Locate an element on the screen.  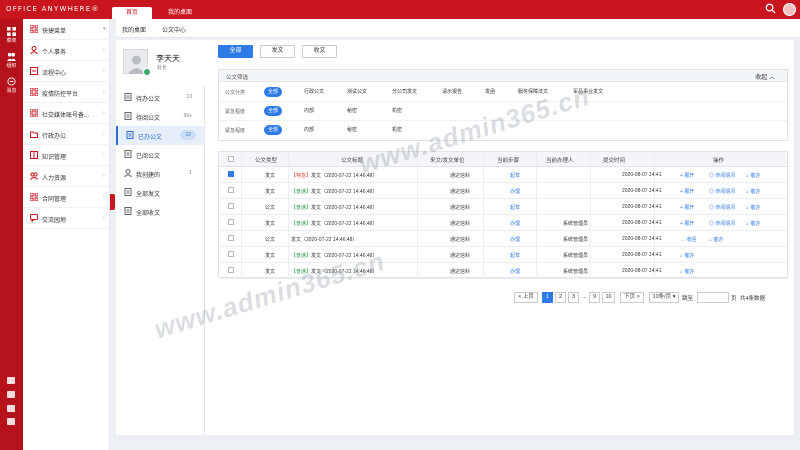
menu-item-flow: 流程中心 › is located at coordinates (66, 71).